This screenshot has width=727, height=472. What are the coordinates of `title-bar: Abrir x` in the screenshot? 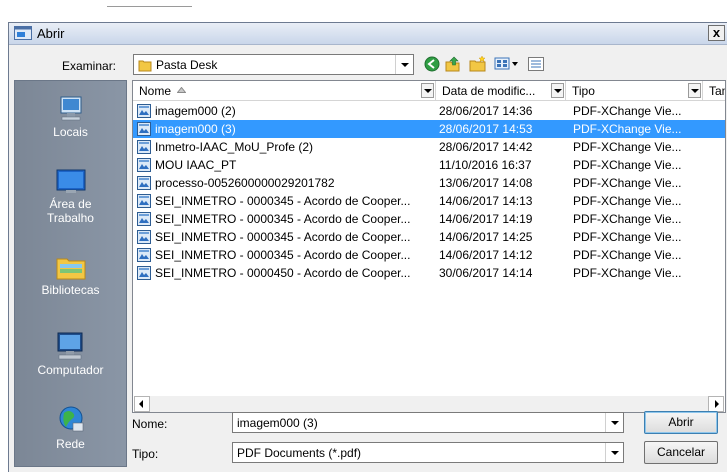 It's located at (368, 34).